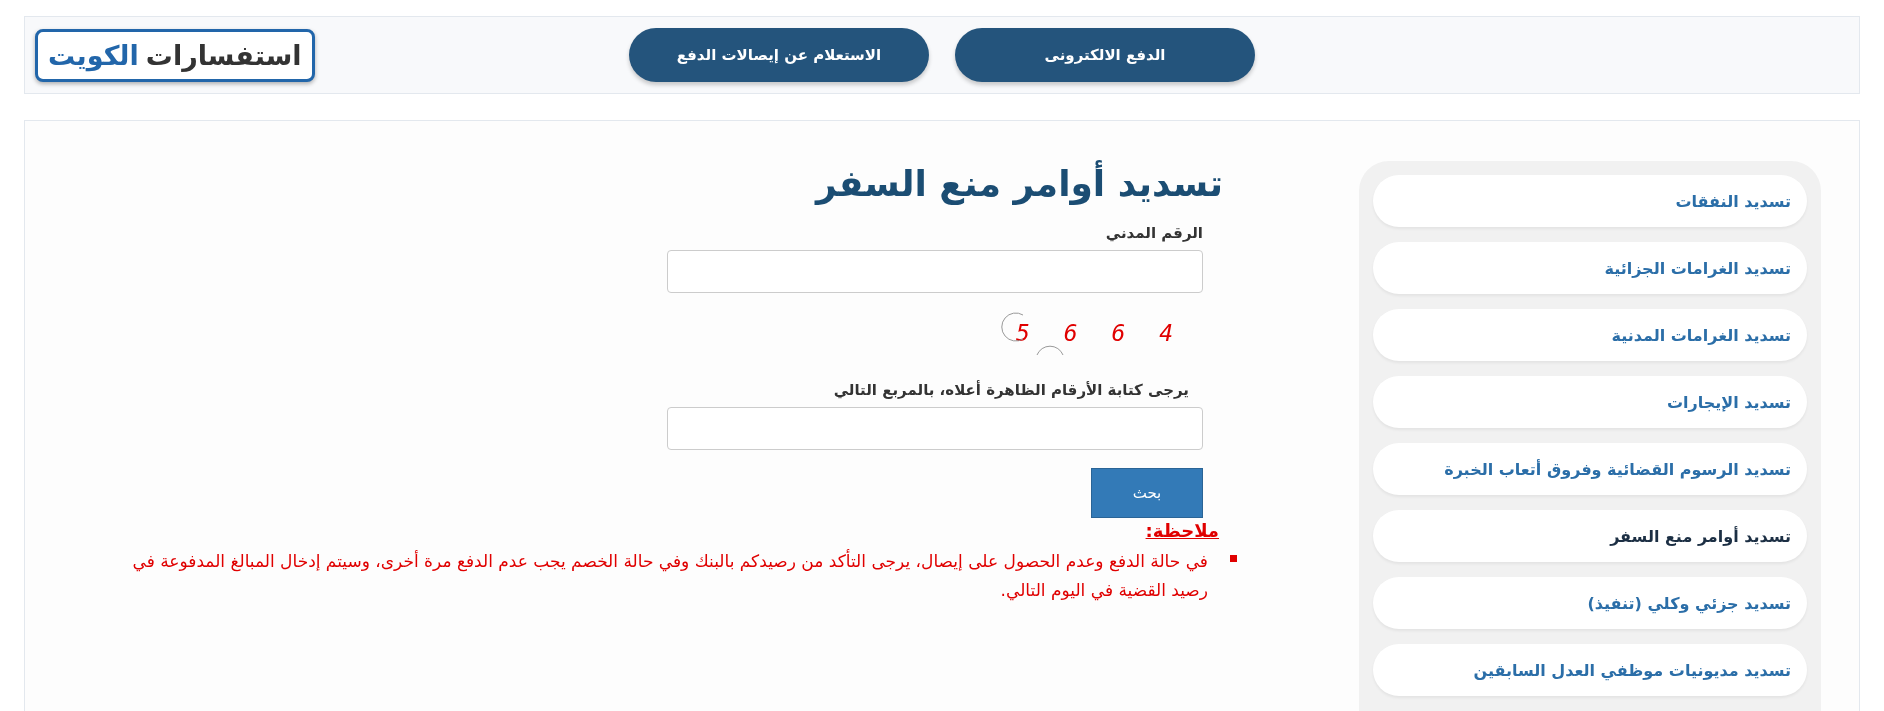  Describe the element at coordinates (1590, 201) in the screenshot. I see `sidebar-item: تسديد النفقات` at that location.